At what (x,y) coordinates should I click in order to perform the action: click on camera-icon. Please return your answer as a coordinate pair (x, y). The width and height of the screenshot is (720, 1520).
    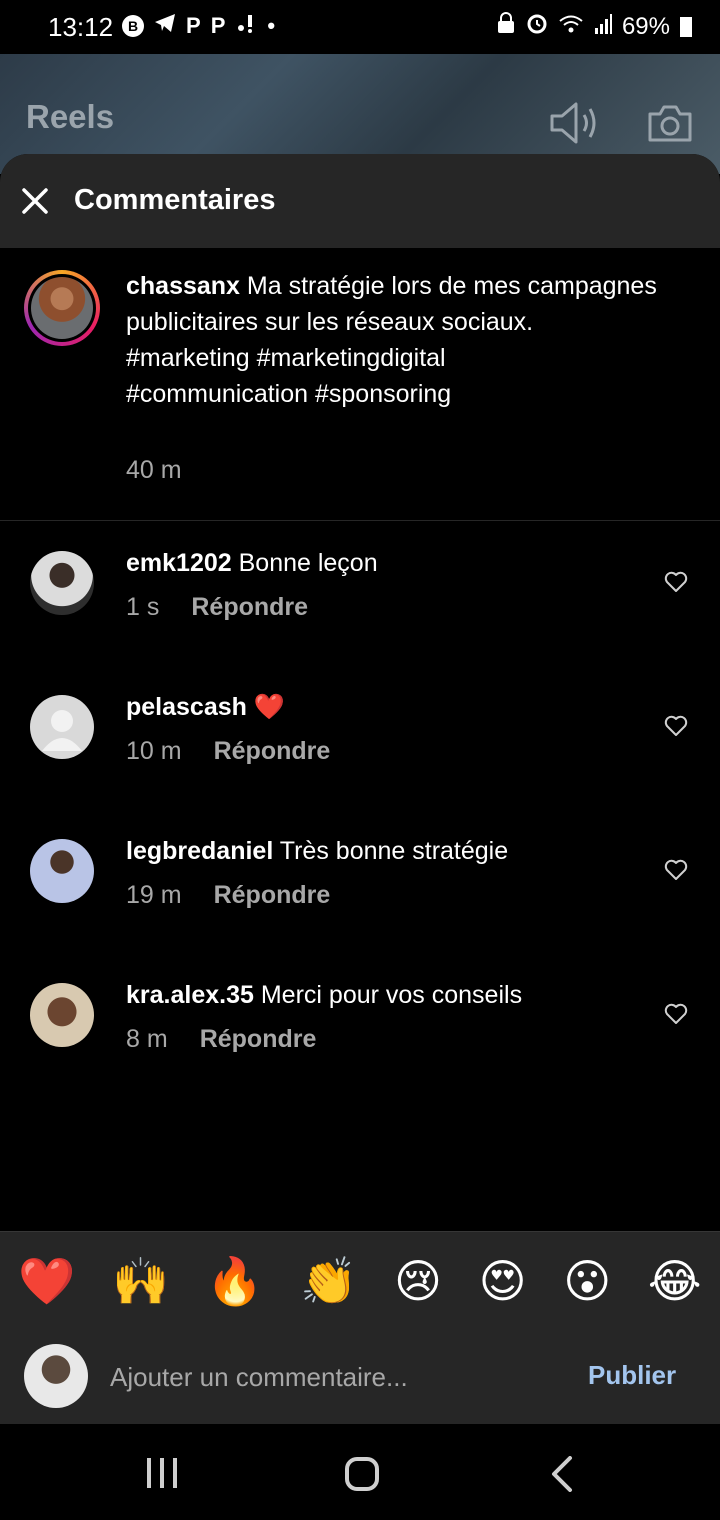
    Looking at the image, I should click on (670, 125).